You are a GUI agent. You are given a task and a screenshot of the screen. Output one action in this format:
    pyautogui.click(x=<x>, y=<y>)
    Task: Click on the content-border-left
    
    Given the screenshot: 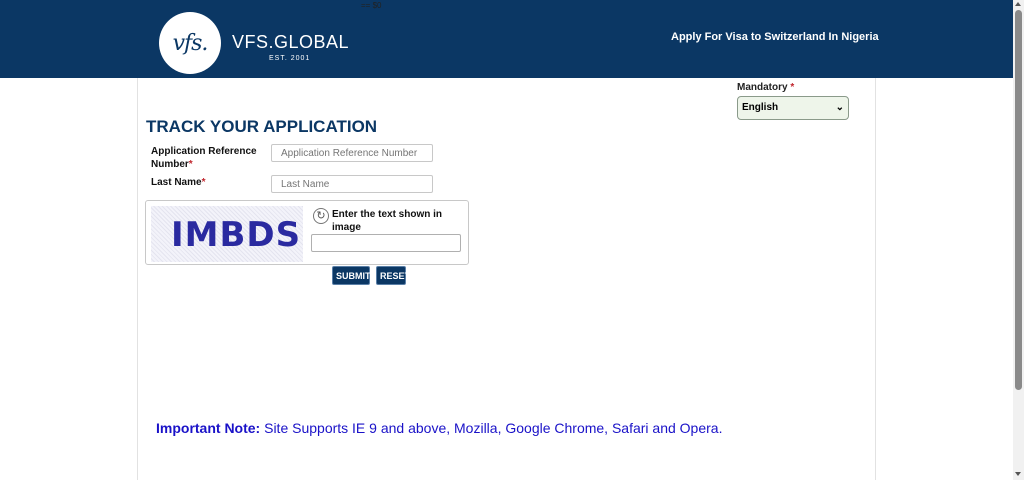 What is the action you would take?
    pyautogui.click(x=137, y=279)
    